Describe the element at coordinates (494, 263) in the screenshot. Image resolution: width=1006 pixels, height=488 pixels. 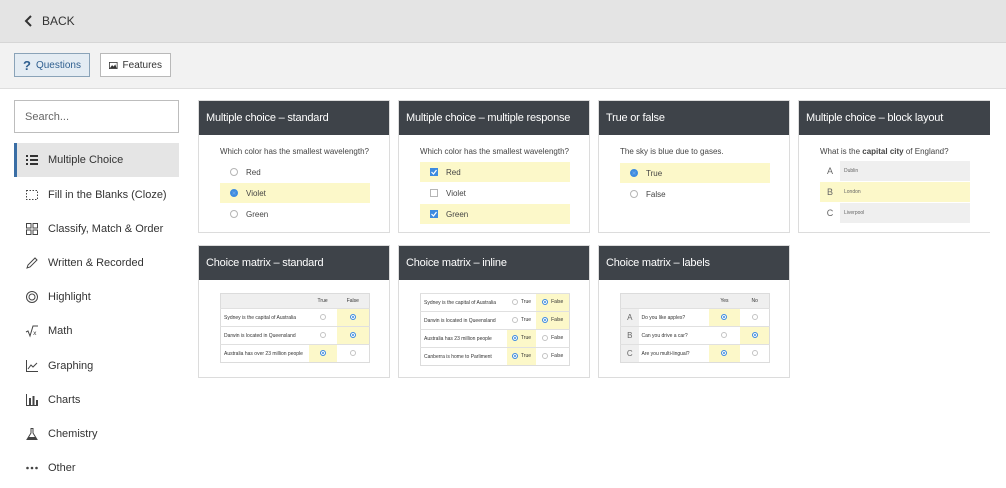
I see `card-title: Choice matrix – inline` at that location.